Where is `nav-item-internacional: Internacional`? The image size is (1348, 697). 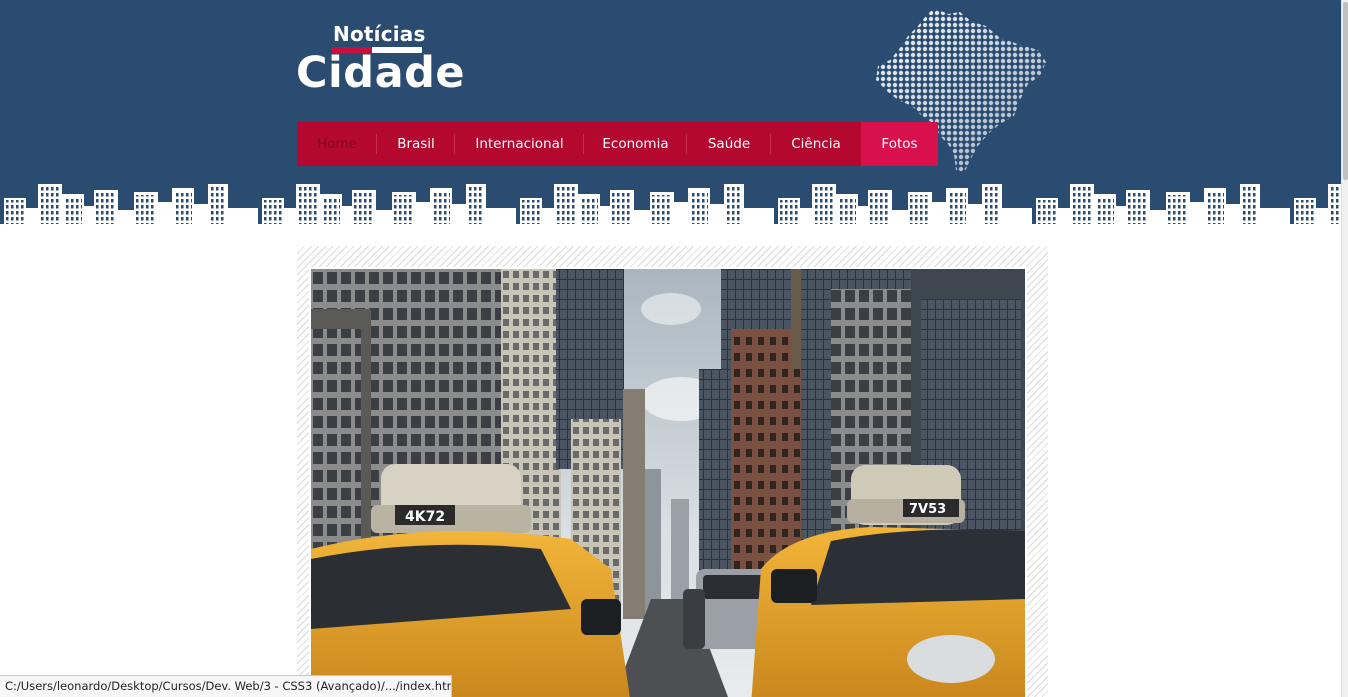
nav-item-internacional: Internacional is located at coordinates (519, 144).